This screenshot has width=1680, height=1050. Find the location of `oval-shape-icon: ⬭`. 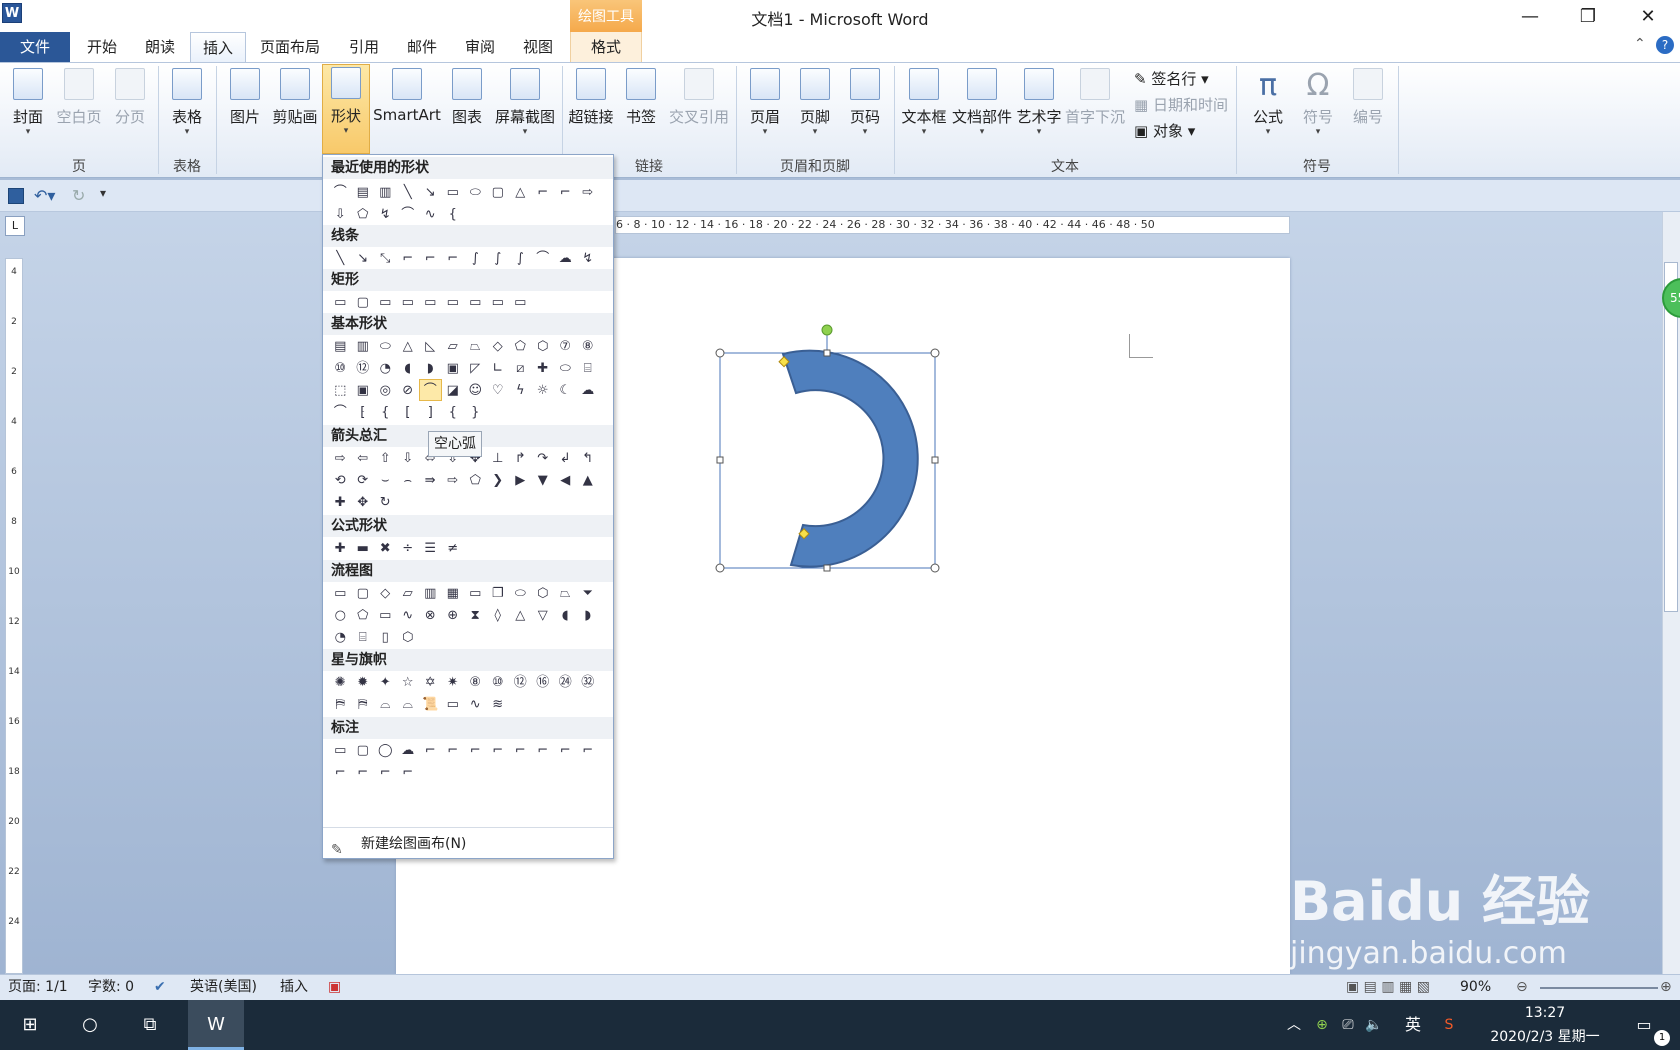

oval-shape-icon: ⬭ is located at coordinates (385, 346).